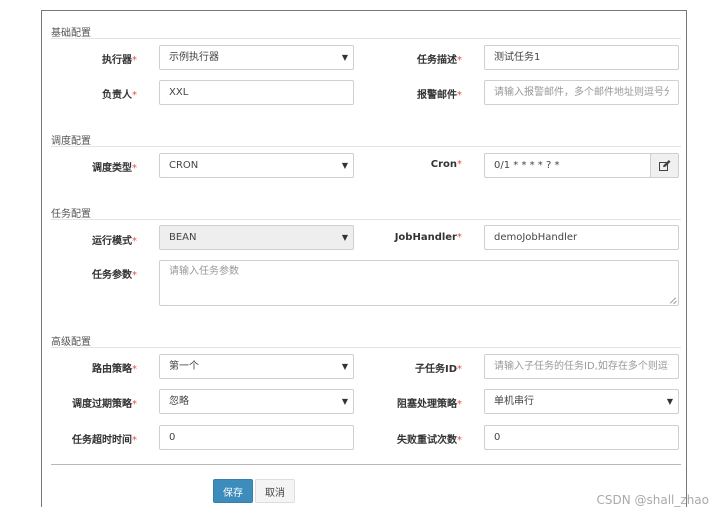  What do you see at coordinates (581, 57) in the screenshot?
I see `job-desc-input: 测试任务1` at bounding box center [581, 57].